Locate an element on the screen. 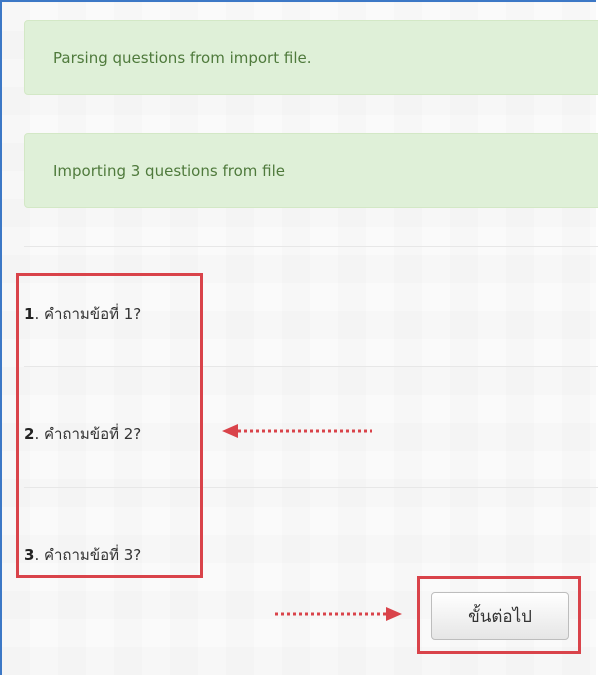 This screenshot has width=598, height=677. import-count-alert: Importing 3 questions from file is located at coordinates (311, 170).